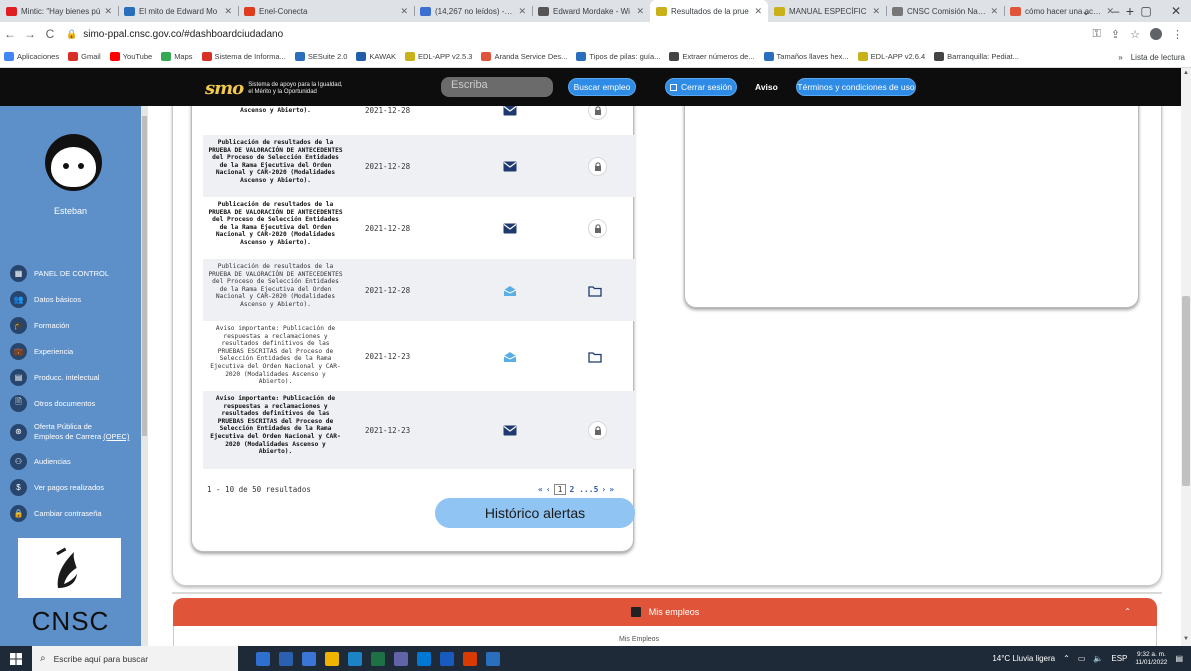  Describe the element at coordinates (1097, 34) in the screenshot. I see `key-icon: ⚿` at that location.